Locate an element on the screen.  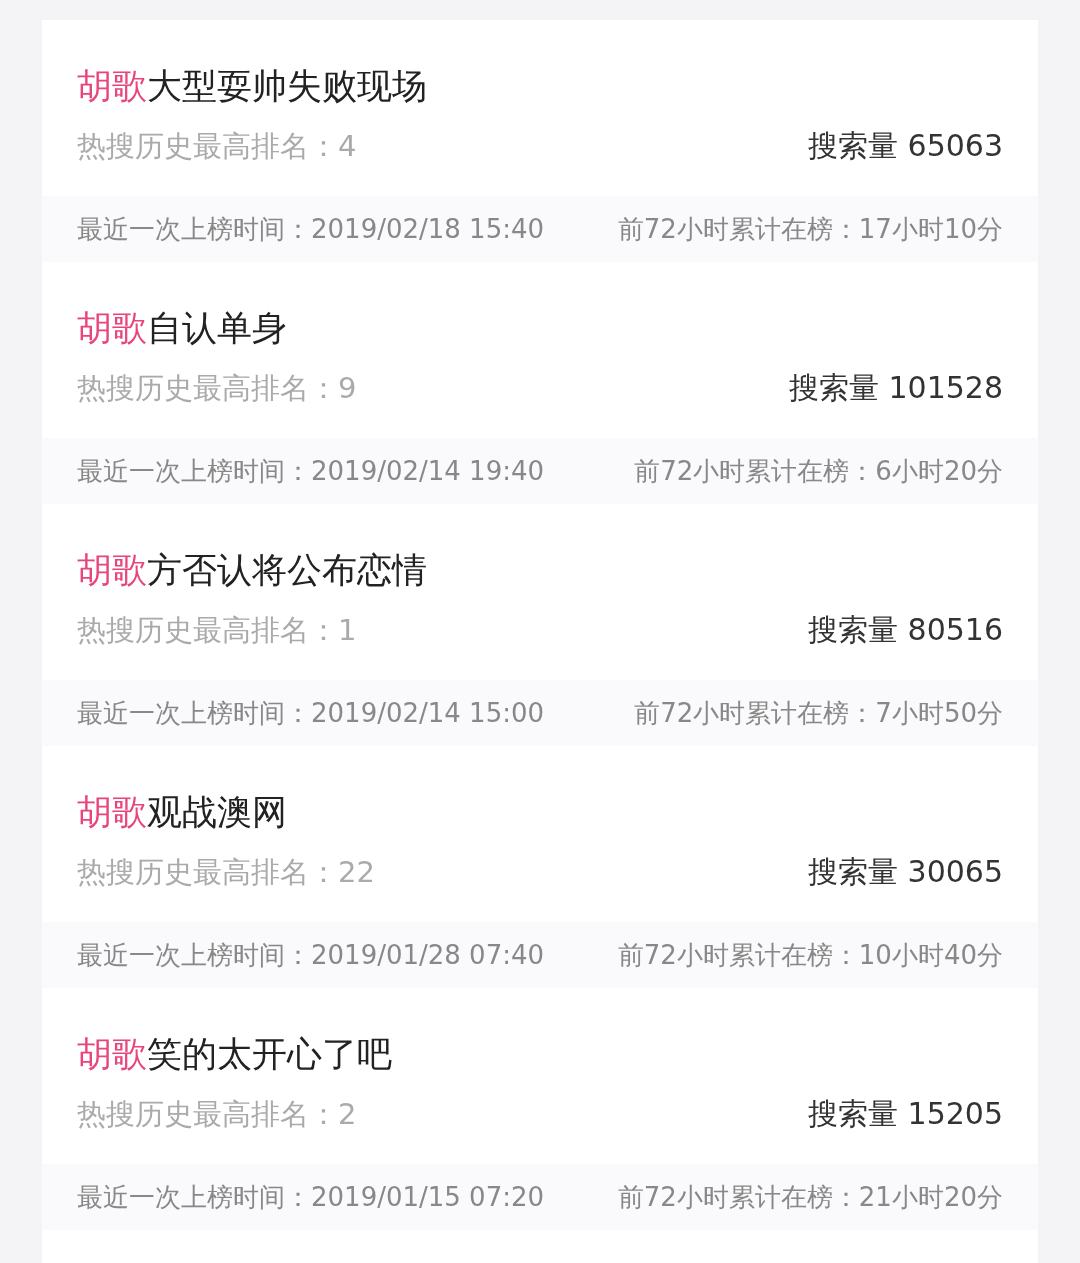
topic-title: 方否认将公布恋情 is located at coordinates (287, 570).